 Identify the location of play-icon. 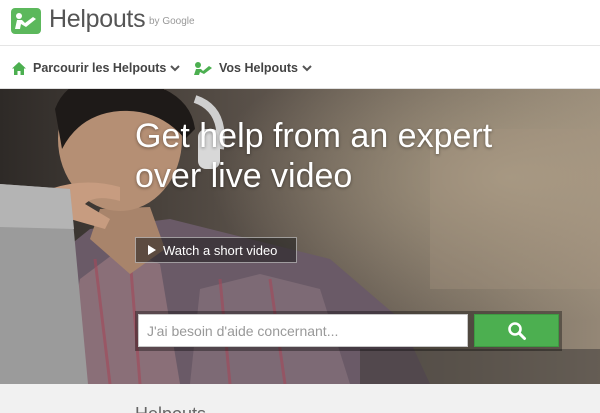
(152, 250).